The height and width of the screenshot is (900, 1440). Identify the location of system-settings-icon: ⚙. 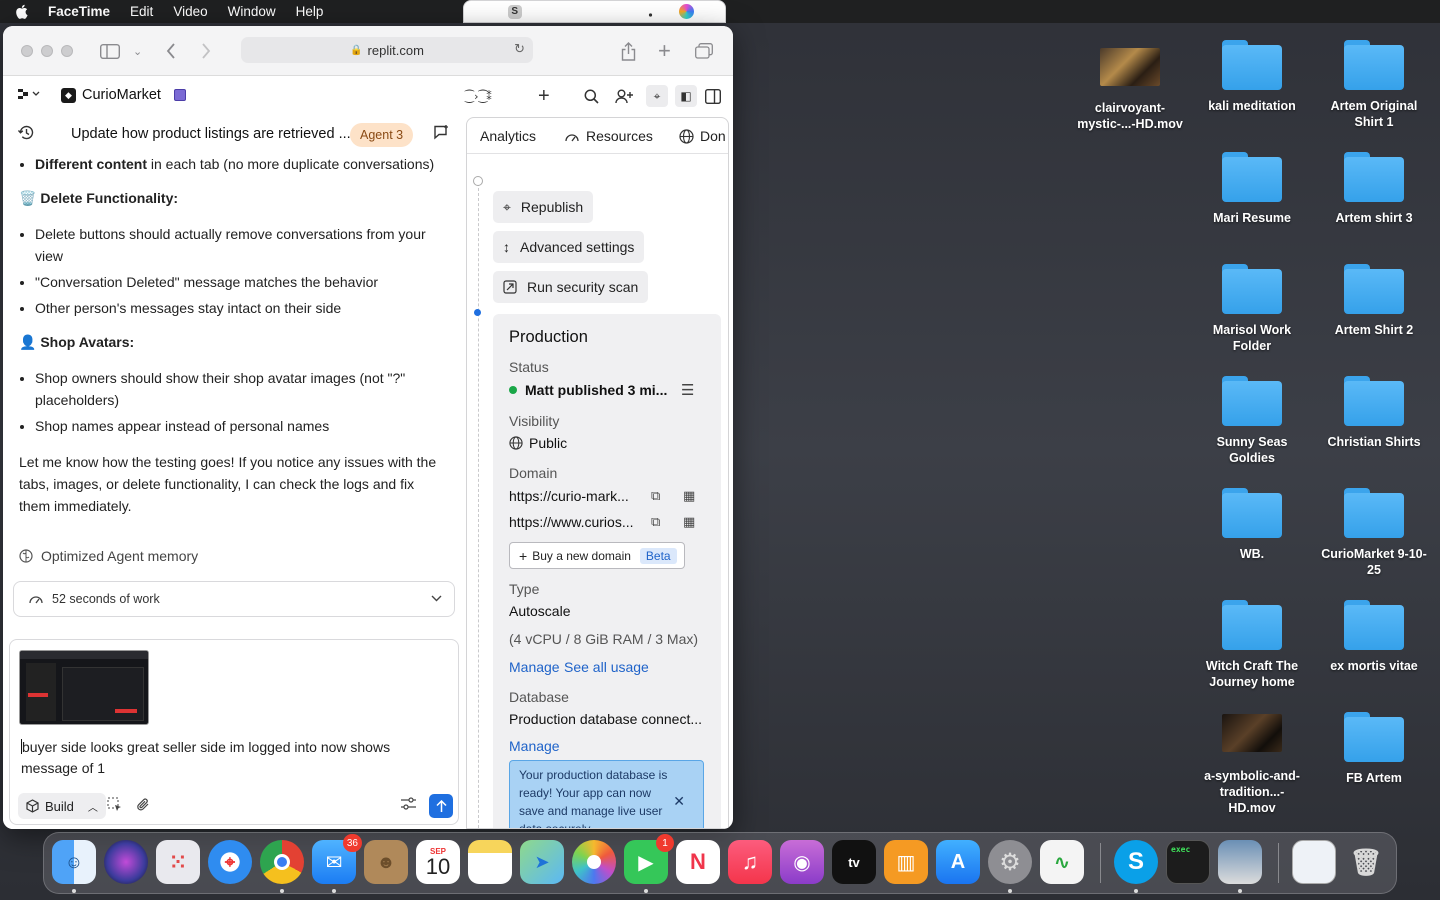
(1010, 862).